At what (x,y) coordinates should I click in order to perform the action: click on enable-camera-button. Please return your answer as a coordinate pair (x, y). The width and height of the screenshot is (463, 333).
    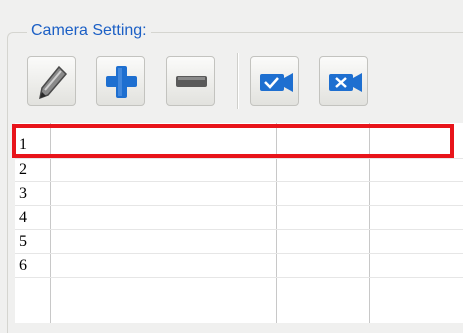
    Looking at the image, I should click on (274, 81).